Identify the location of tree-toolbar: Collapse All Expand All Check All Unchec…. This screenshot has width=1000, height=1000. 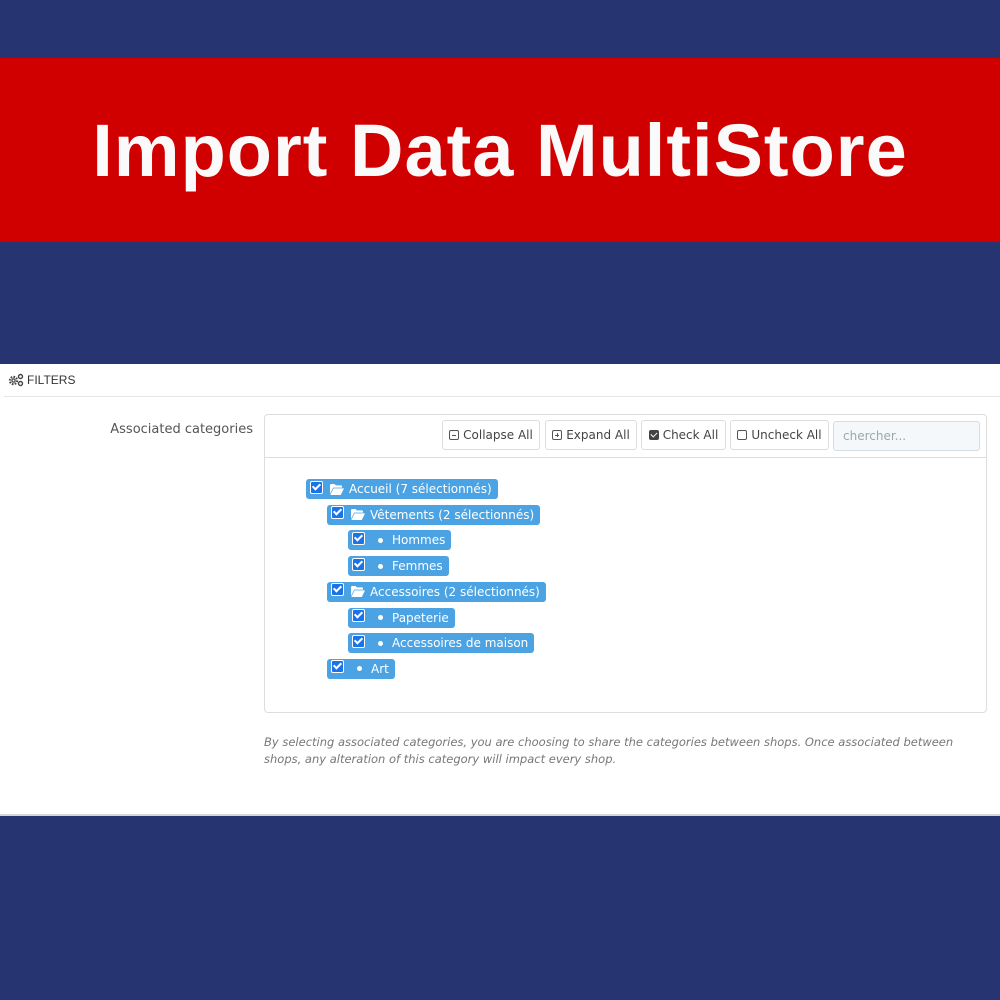
(625, 436).